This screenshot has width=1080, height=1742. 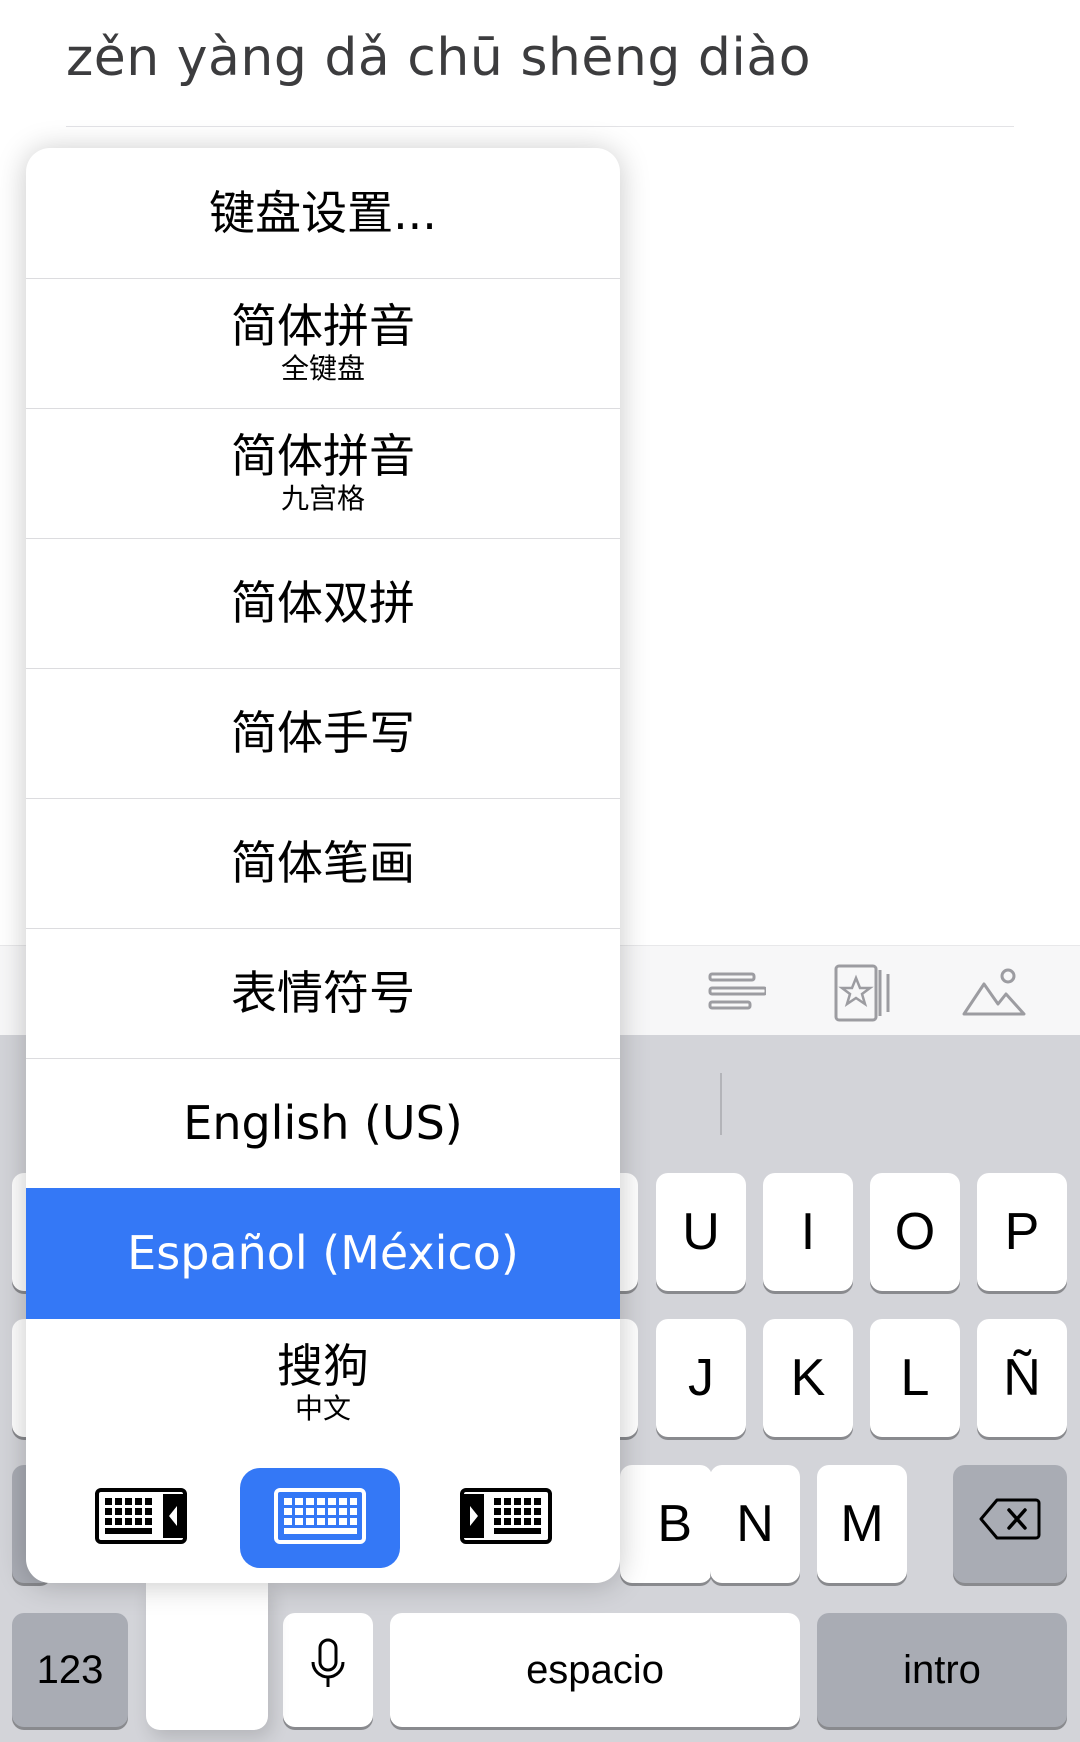 I want to click on delete-key, so click(x=1010, y=1524).